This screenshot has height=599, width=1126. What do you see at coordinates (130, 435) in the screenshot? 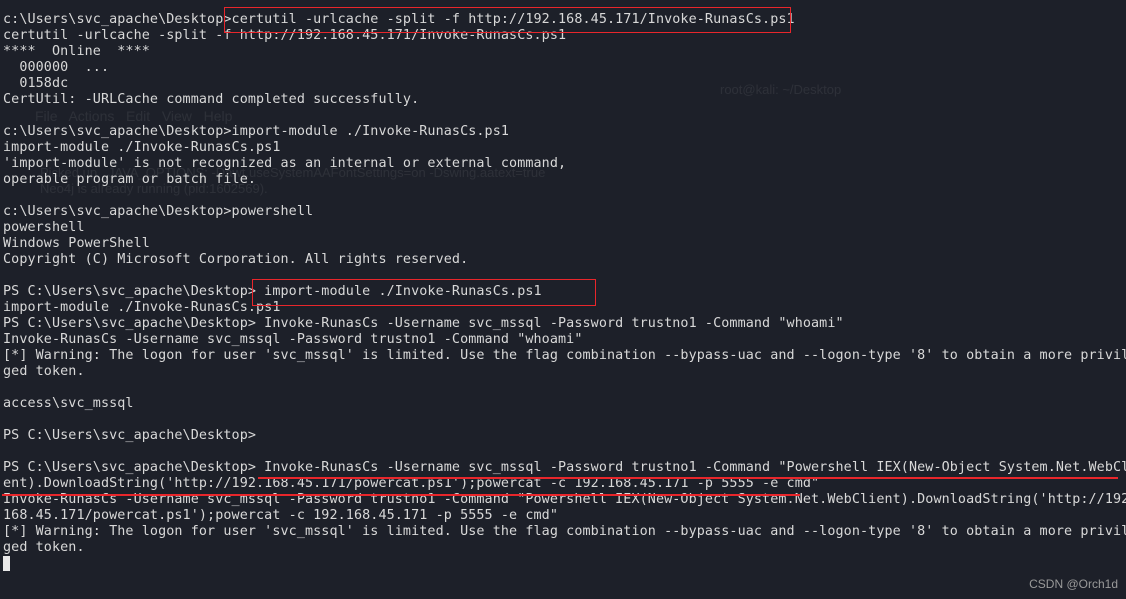
I see `terminal-line: PS C:\Users\svc_apache\Desktop>` at bounding box center [130, 435].